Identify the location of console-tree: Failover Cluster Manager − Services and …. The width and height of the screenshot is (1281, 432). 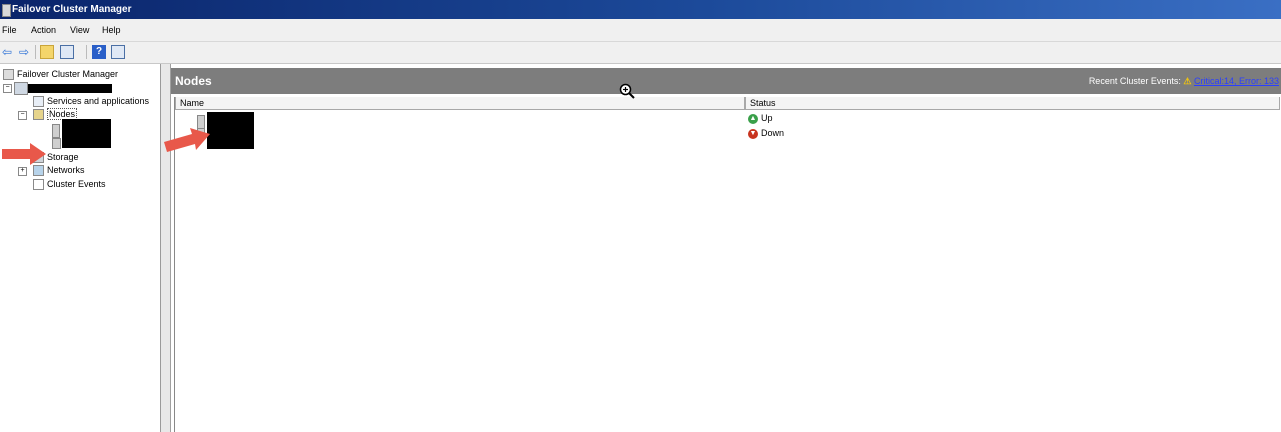
(80, 248).